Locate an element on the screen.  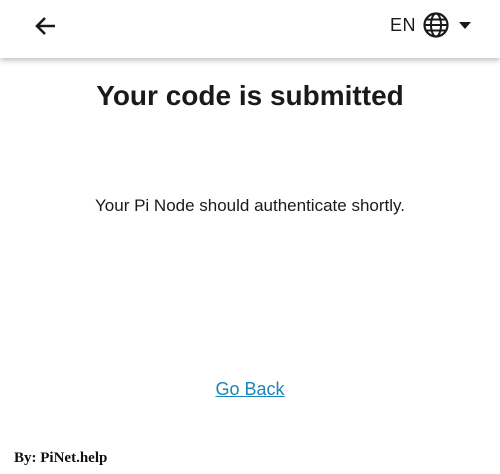
page-title: Your code is submitted is located at coordinates (250, 95).